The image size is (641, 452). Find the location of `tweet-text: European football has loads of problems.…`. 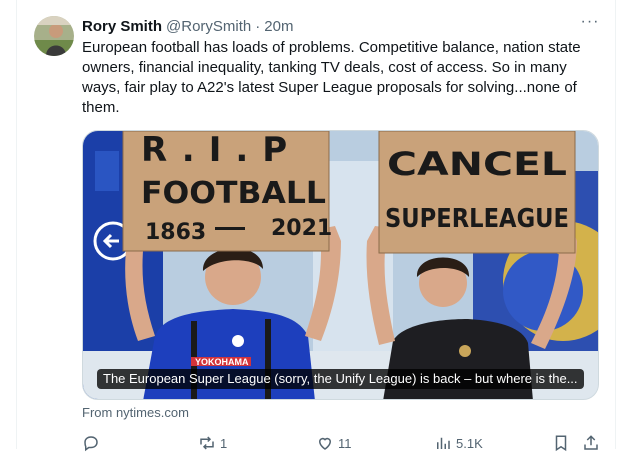

tweet-text: European football has loads of problems.… is located at coordinates (331, 77).